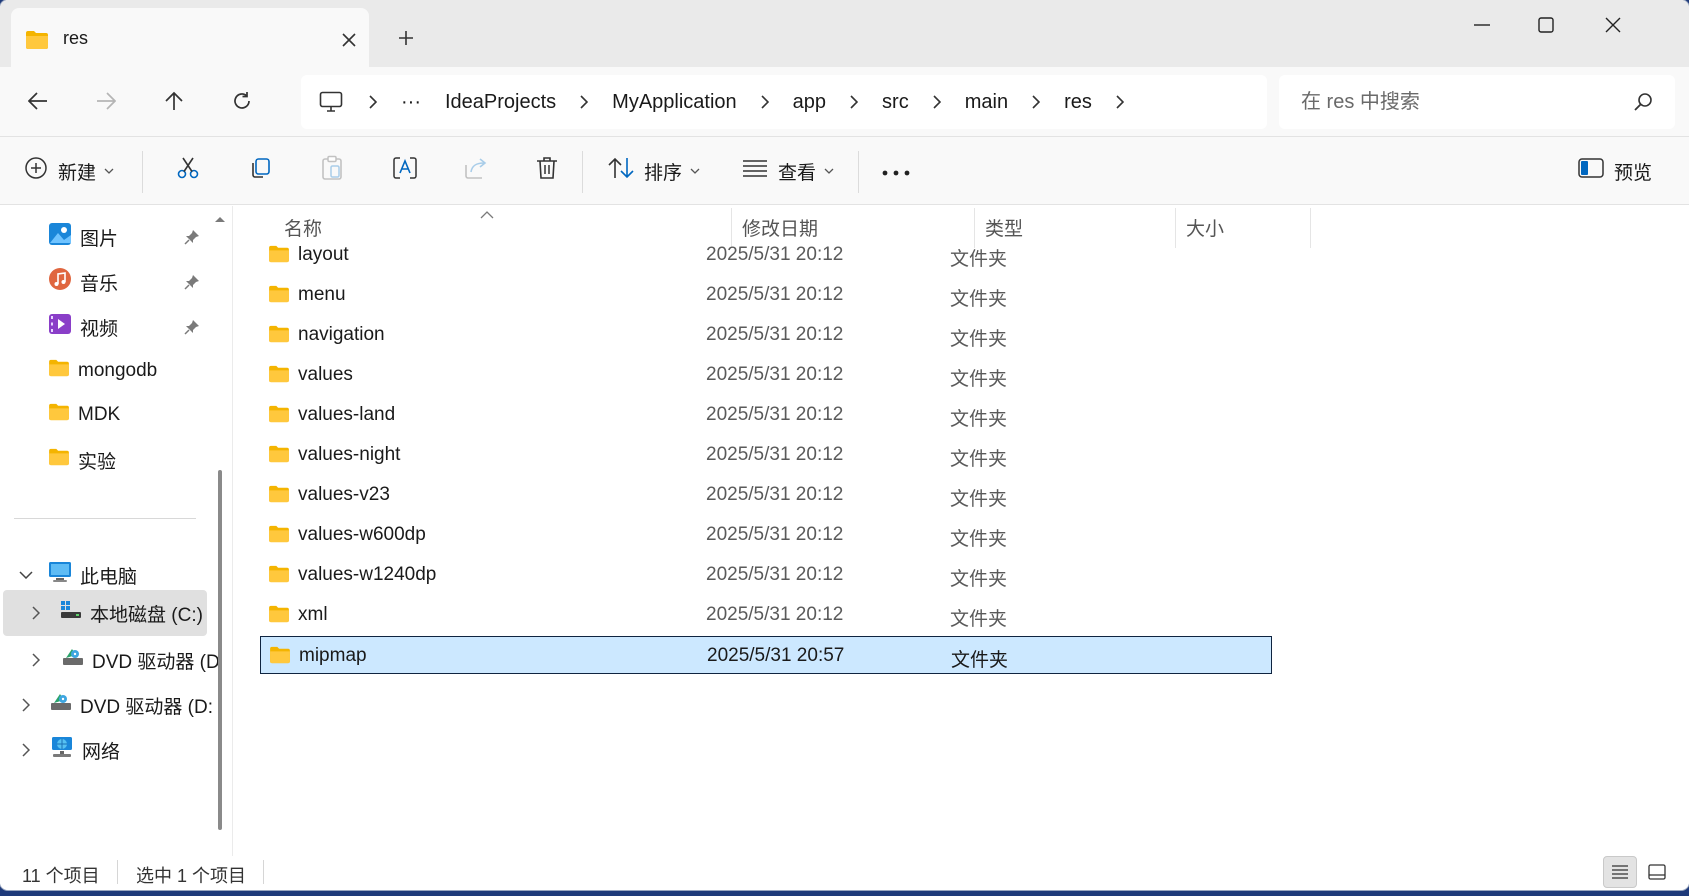  Describe the element at coordinates (766, 335) in the screenshot. I see `table-row: navigation 2025/5/31 20:12 文件夹` at that location.